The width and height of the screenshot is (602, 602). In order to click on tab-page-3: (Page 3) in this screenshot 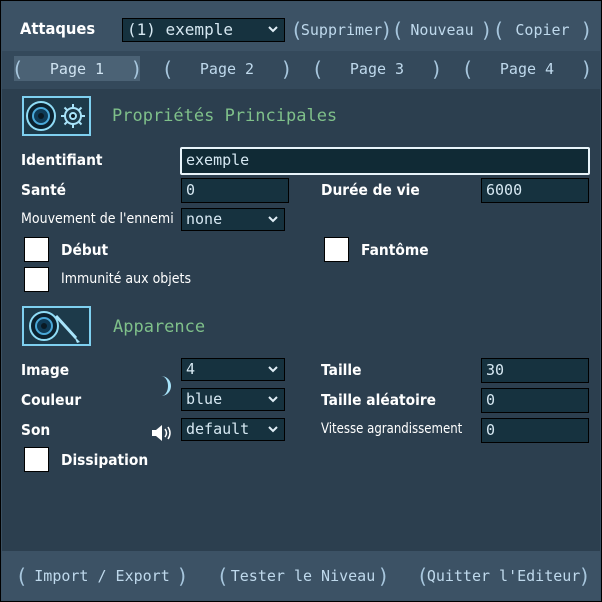, I will do `click(377, 68)`.